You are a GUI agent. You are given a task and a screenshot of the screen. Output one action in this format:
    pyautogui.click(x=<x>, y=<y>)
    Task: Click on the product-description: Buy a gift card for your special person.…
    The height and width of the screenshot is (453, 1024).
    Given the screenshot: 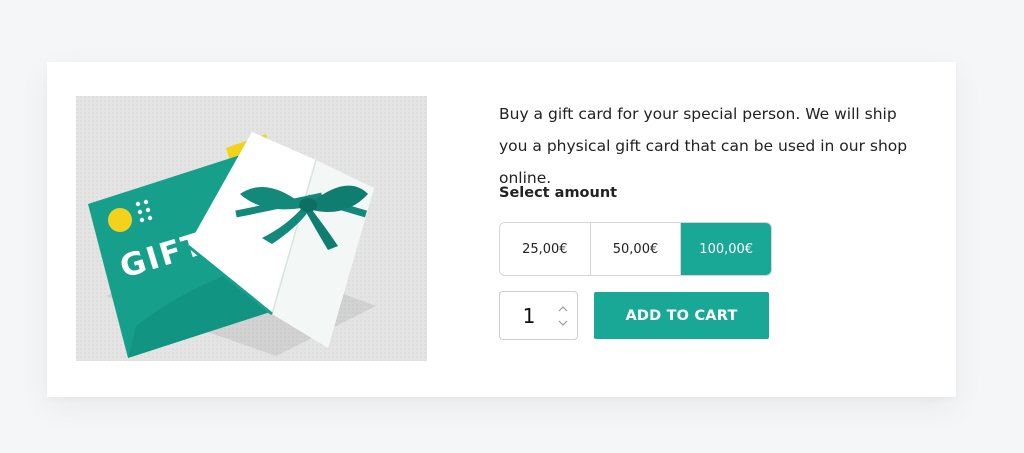 What is the action you would take?
    pyautogui.click(x=703, y=146)
    